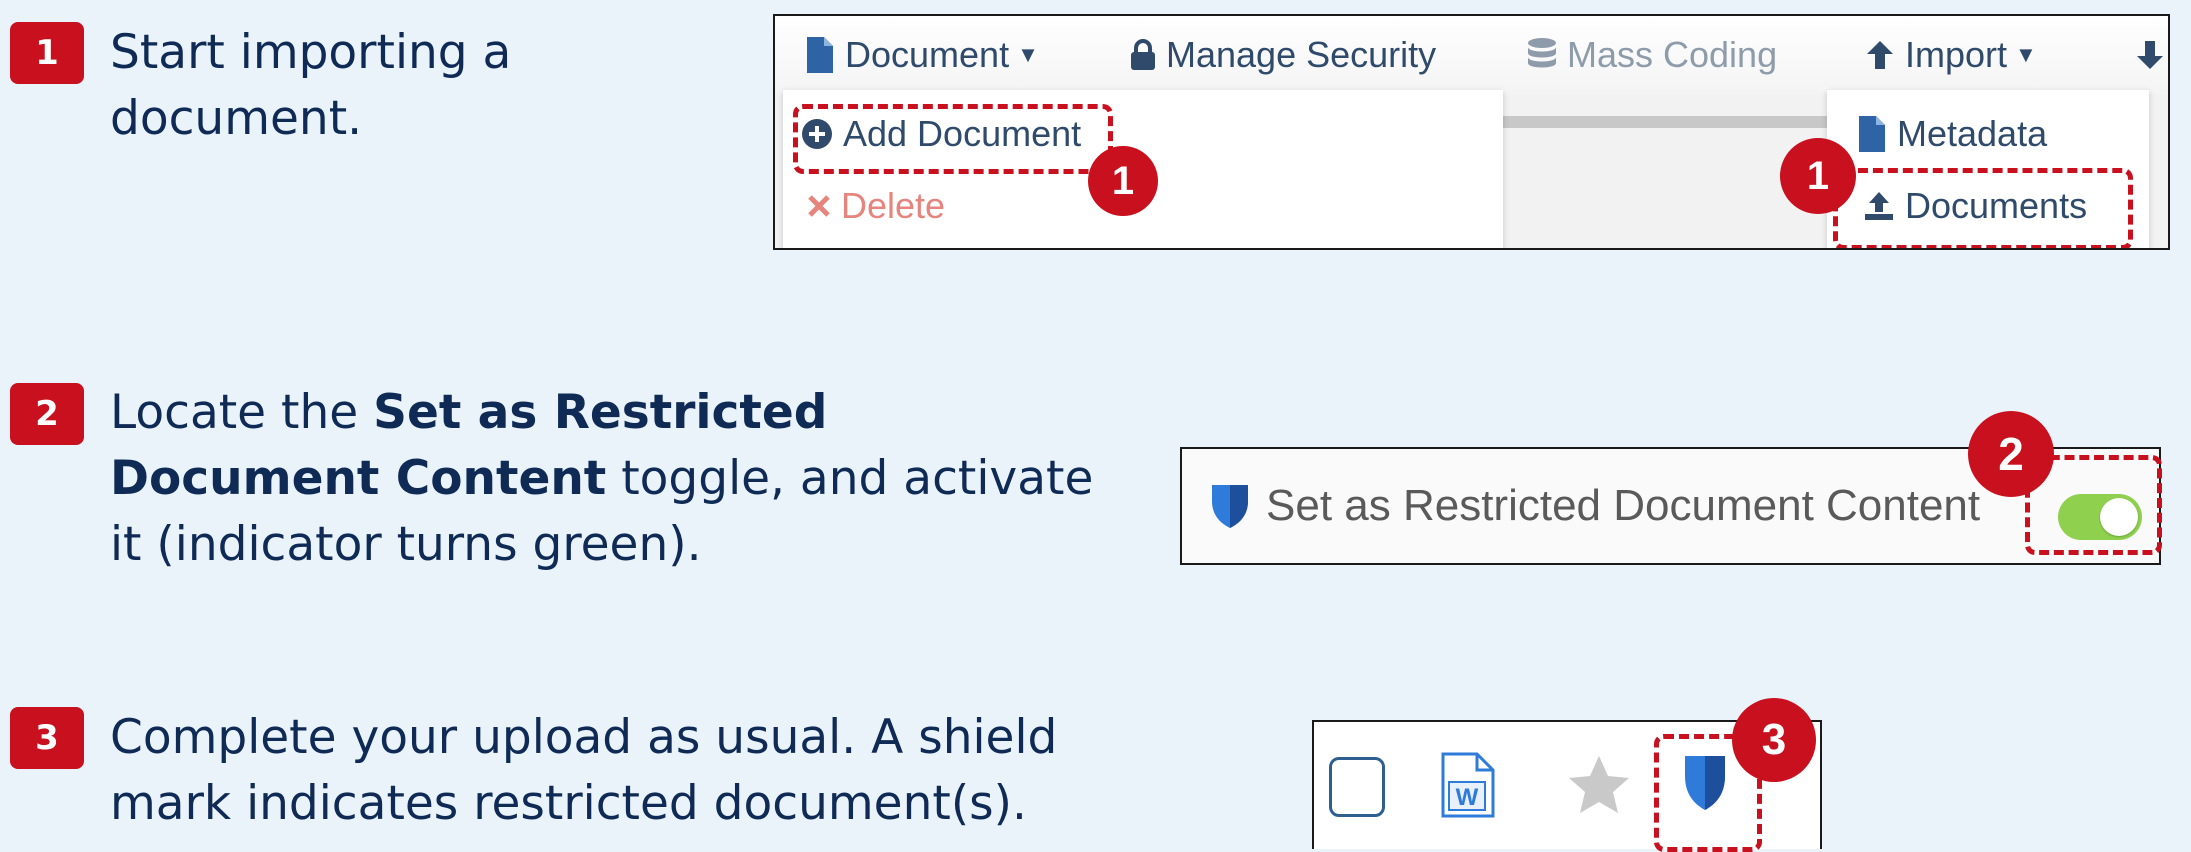 Image resolution: width=2191 pixels, height=852 pixels. Describe the element at coordinates (819, 206) in the screenshot. I see `x-icon` at that location.